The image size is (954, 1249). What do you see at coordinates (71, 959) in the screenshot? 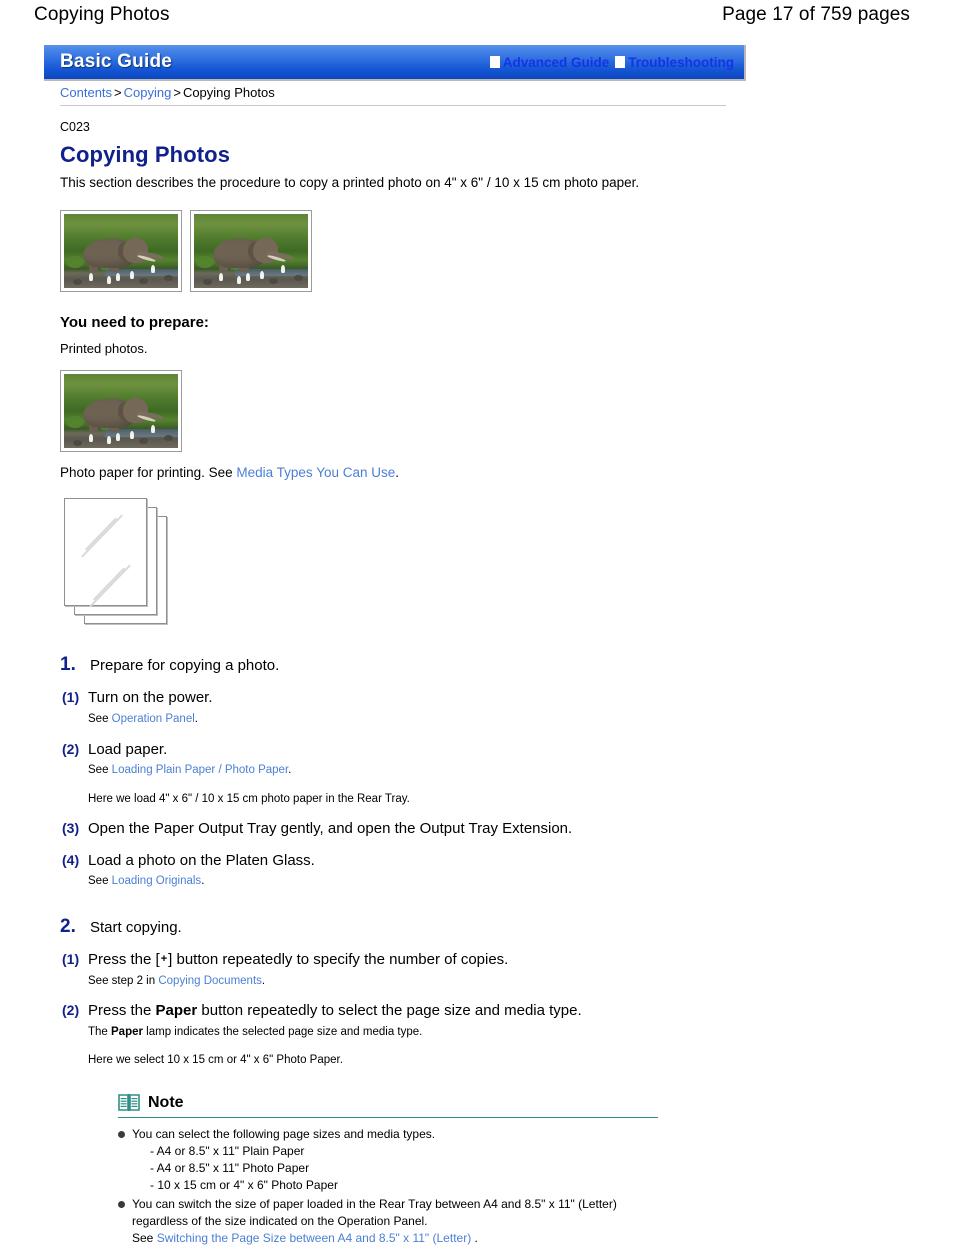
I see `step-2-substep-1-number: (1)` at bounding box center [71, 959].